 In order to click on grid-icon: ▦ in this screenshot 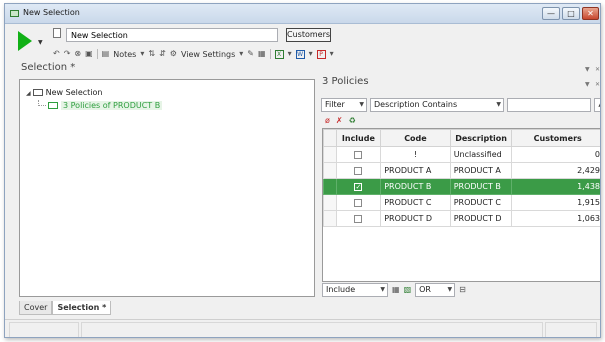, I will do `click(262, 54)`.